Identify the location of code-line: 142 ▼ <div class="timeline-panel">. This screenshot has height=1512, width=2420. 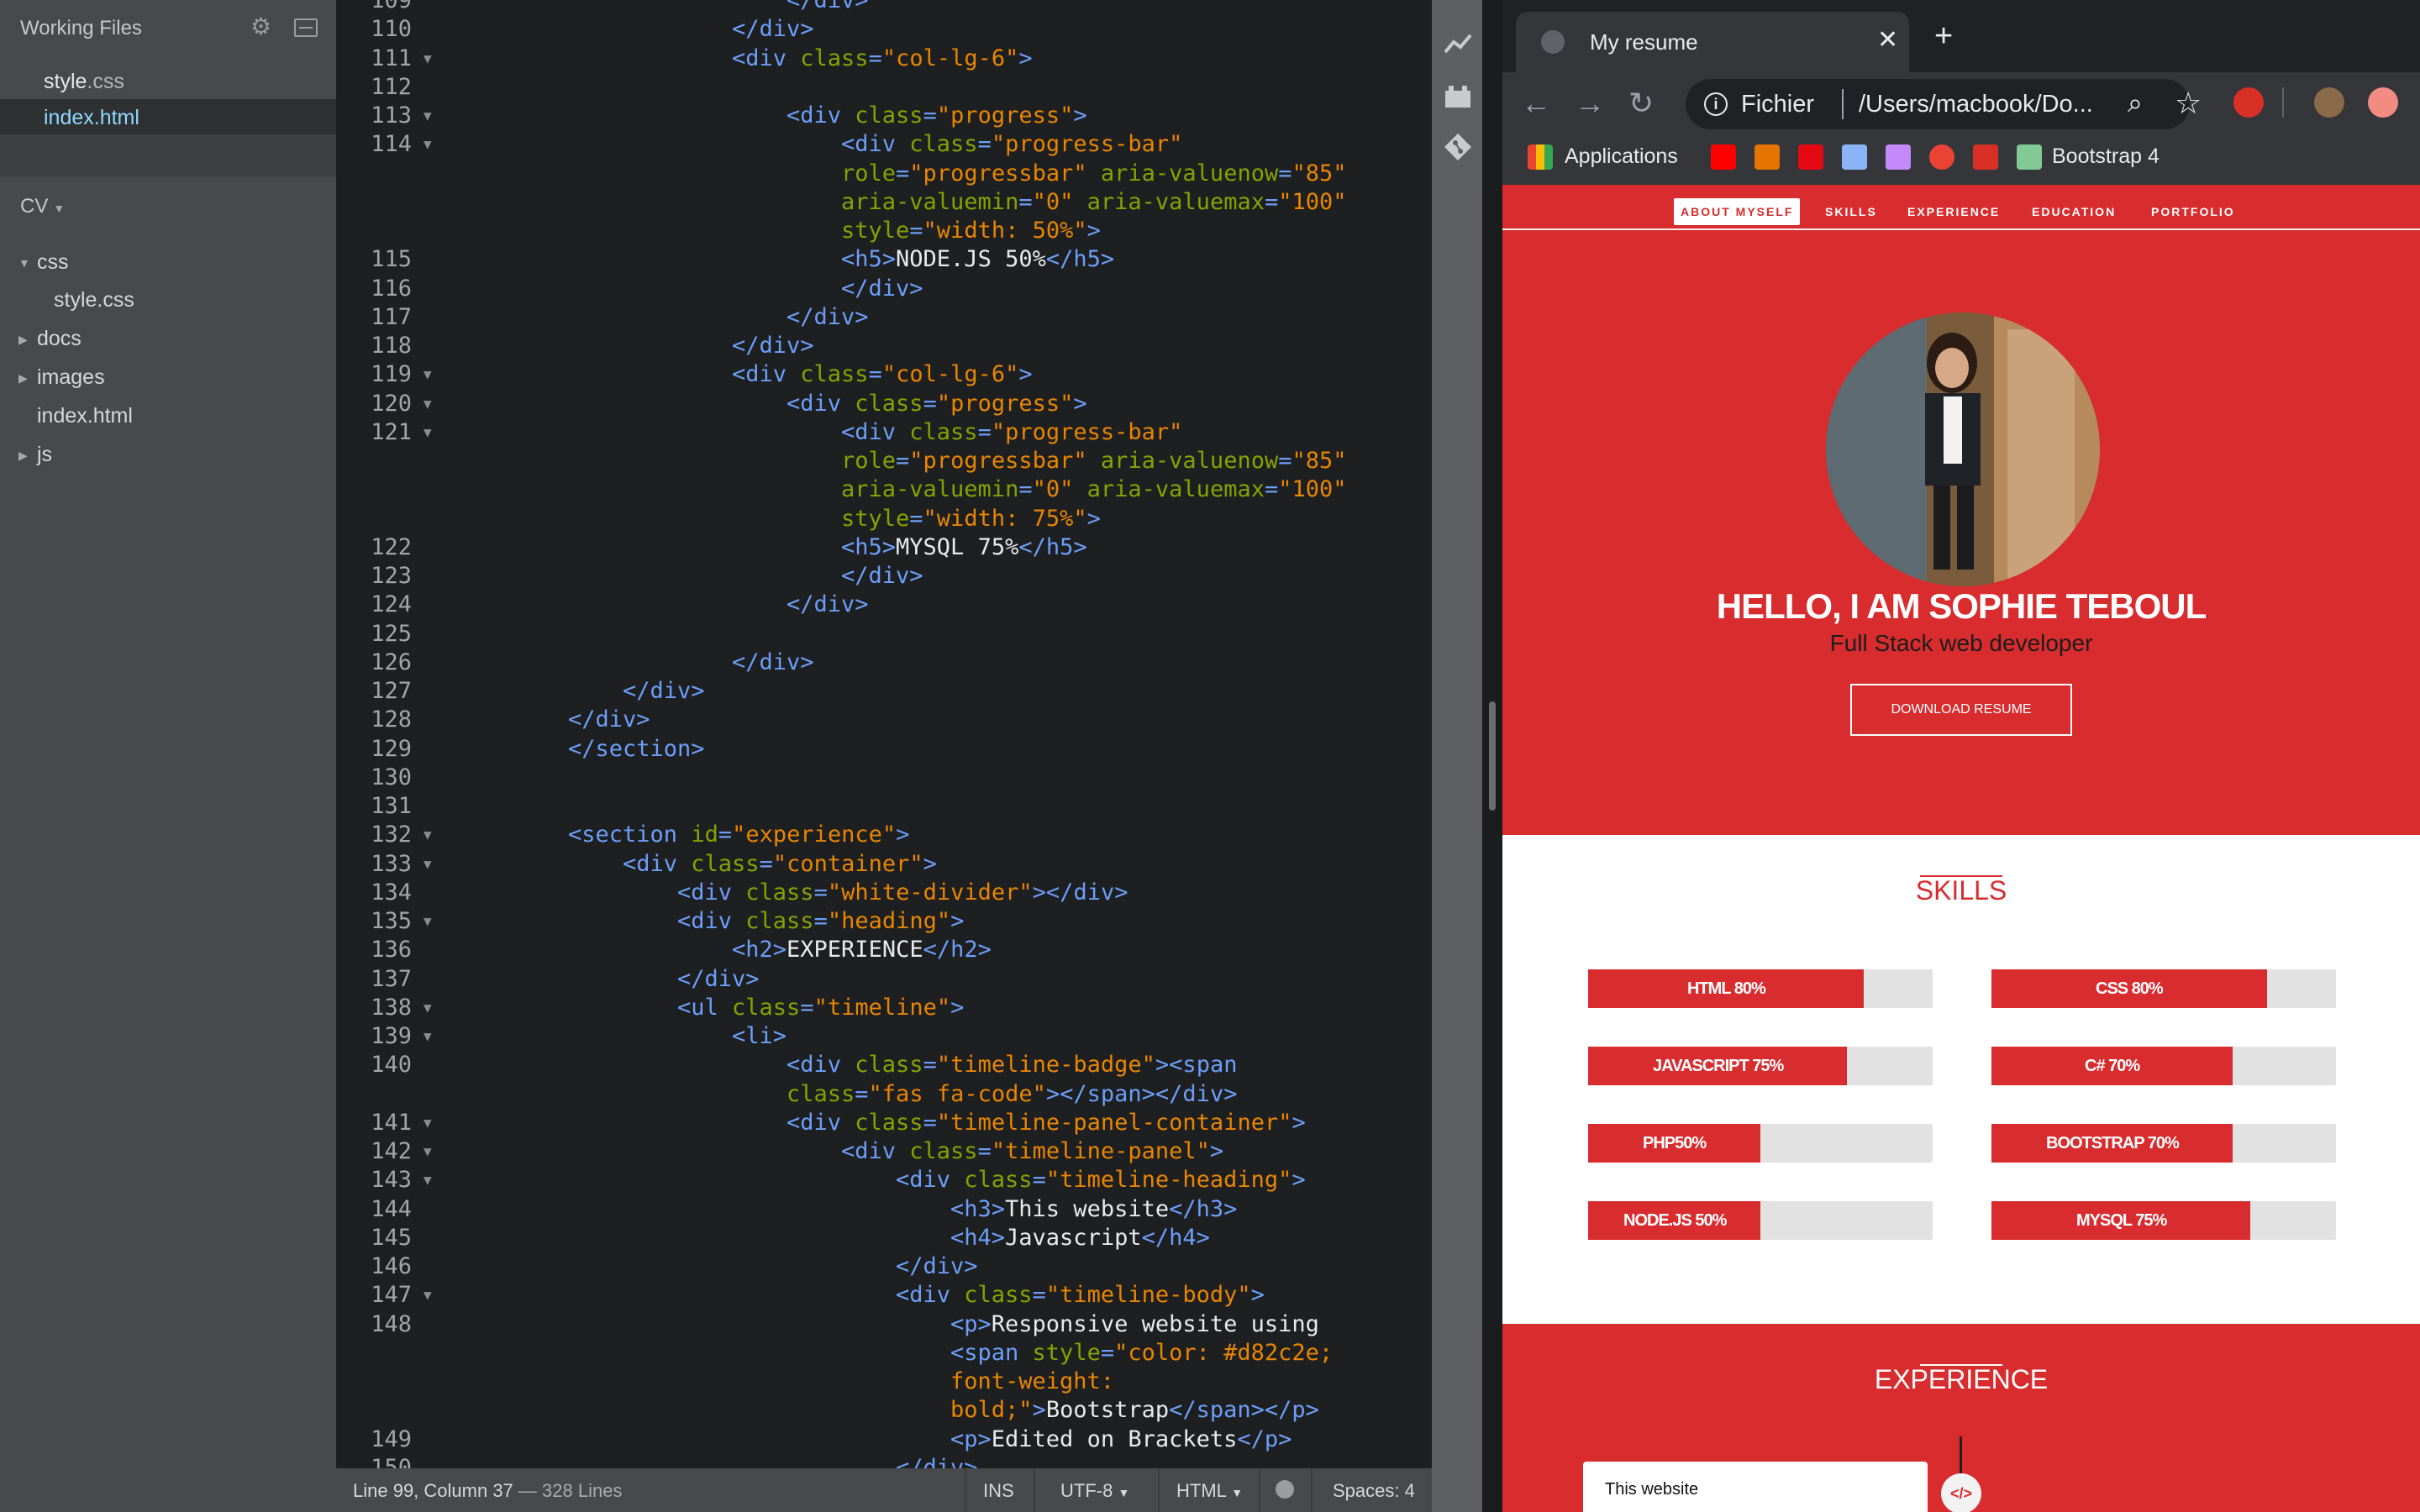
(884, 1151).